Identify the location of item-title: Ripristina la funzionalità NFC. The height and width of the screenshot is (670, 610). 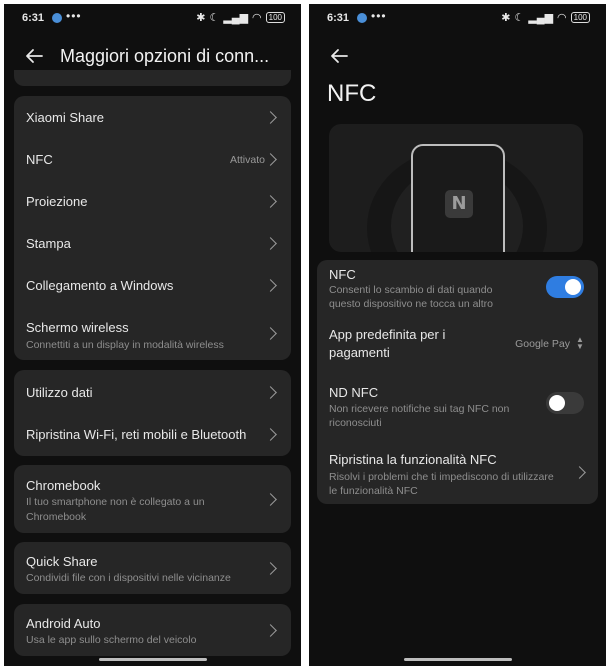
(413, 459).